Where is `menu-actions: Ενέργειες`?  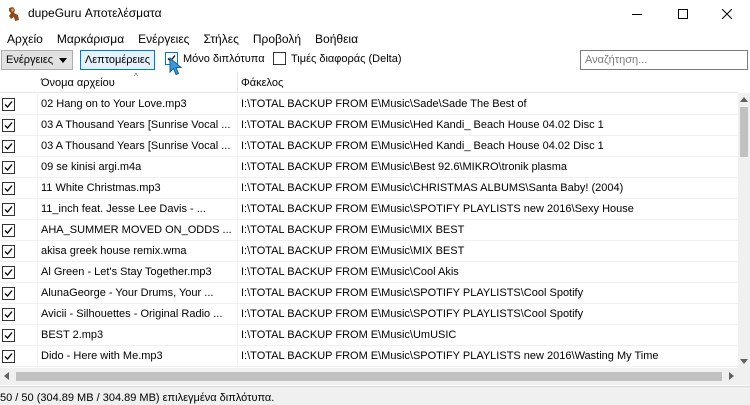
menu-actions: Ενέργειες is located at coordinates (163, 39).